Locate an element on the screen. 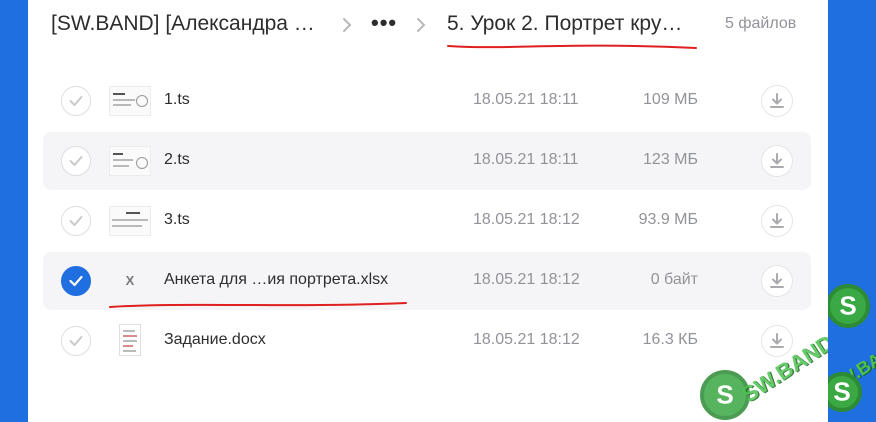  file-name: 3.ts is located at coordinates (177, 220).